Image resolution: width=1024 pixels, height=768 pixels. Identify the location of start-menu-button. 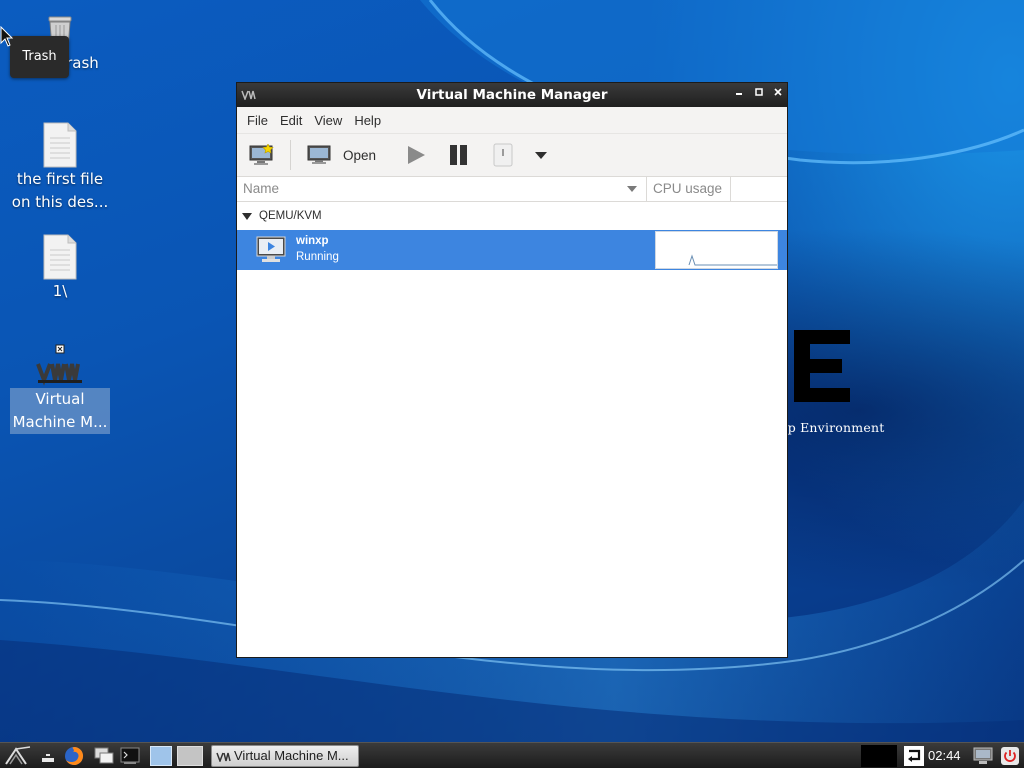
(18, 755).